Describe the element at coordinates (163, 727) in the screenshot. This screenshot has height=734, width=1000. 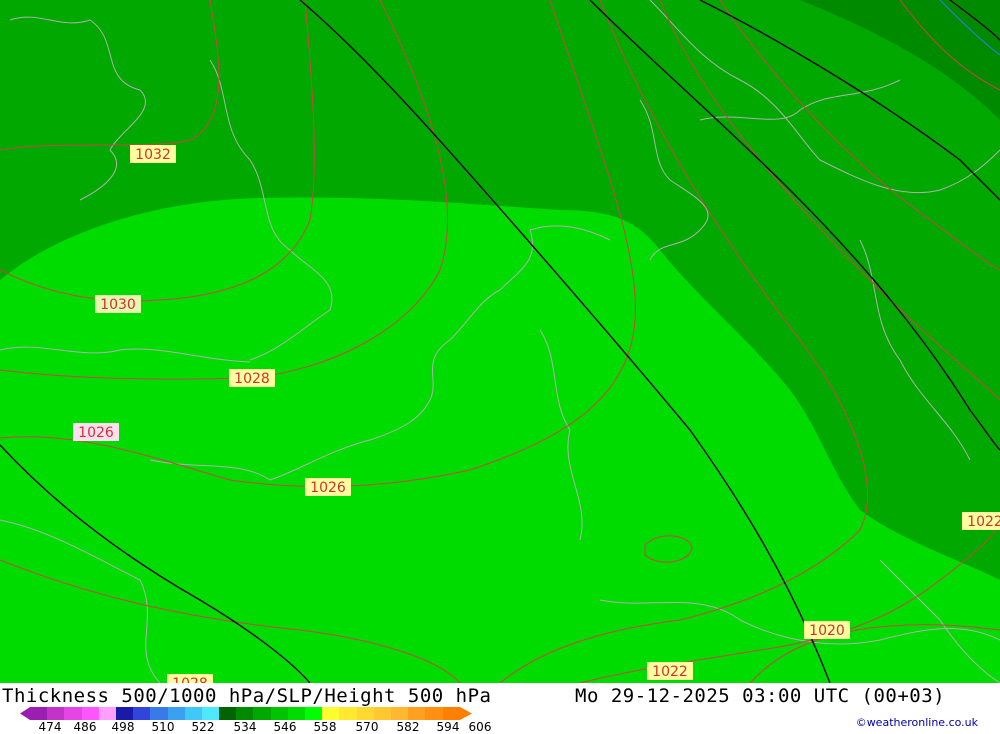
I see `legend-tick-label: 510` at that location.